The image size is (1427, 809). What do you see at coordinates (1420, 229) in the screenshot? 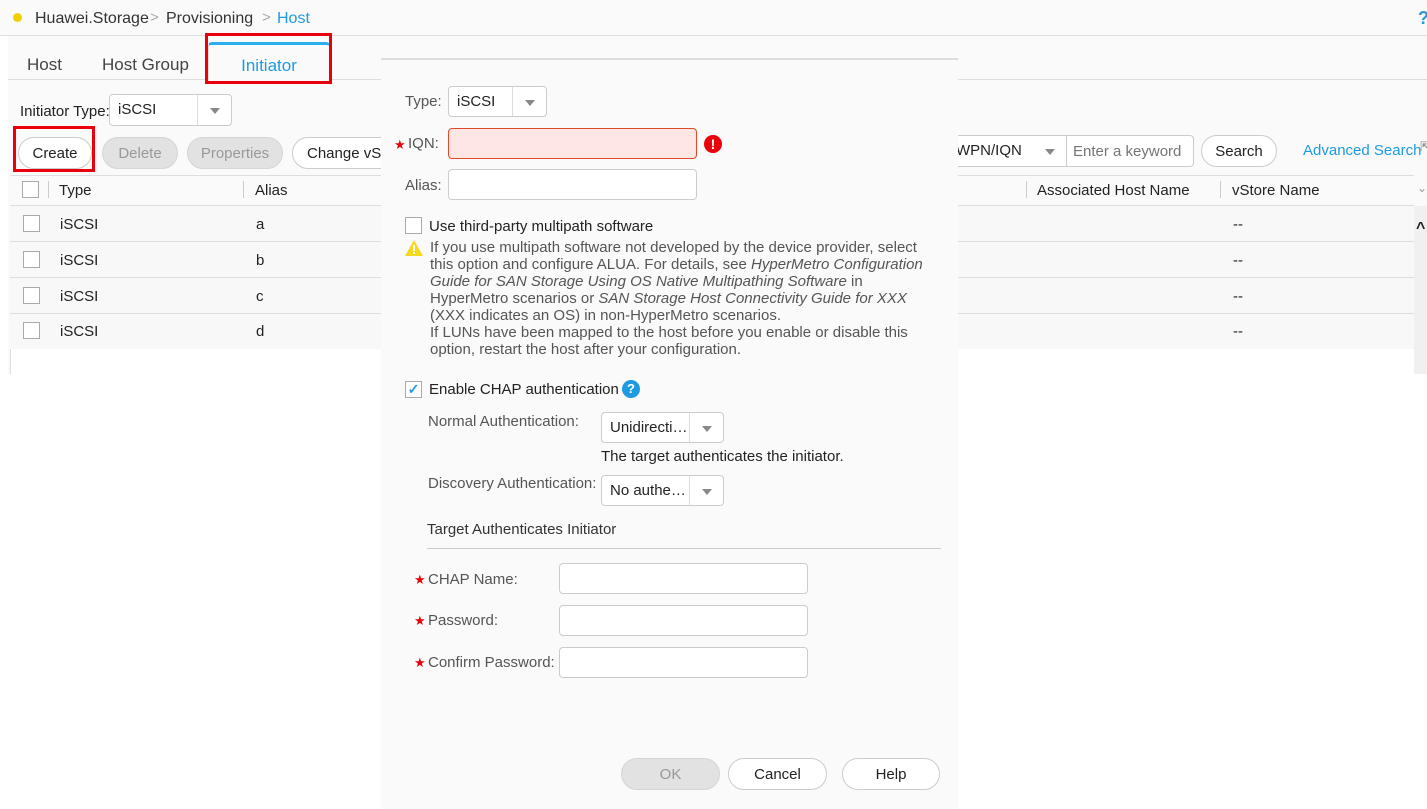
I see `scroll-up-icon: ^` at bounding box center [1420, 229].